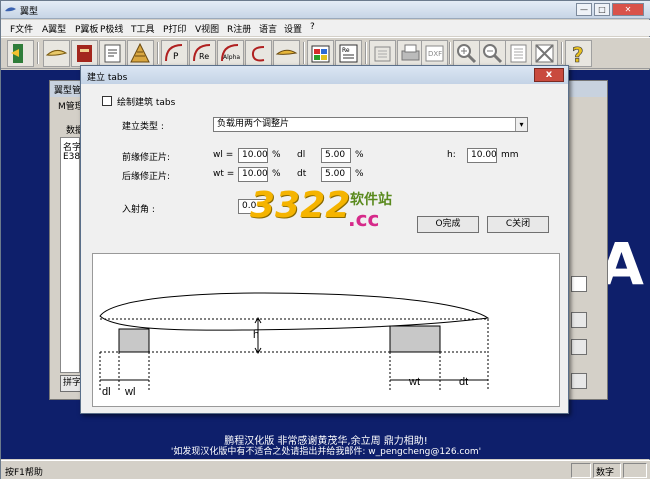  Describe the element at coordinates (336, 155) in the screenshot. I see `dl-input: 5.00` at that location.